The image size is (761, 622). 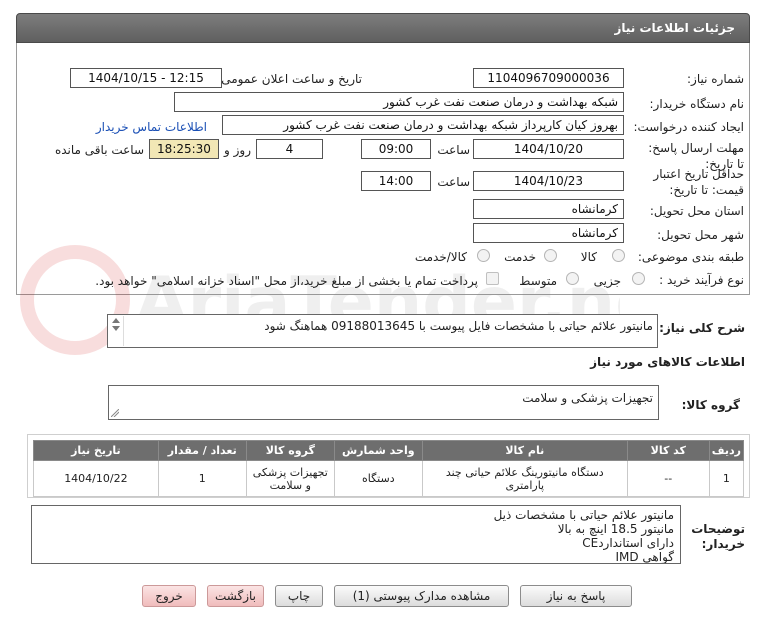 I want to click on process-option-medium: متوسط, so click(x=538, y=281).